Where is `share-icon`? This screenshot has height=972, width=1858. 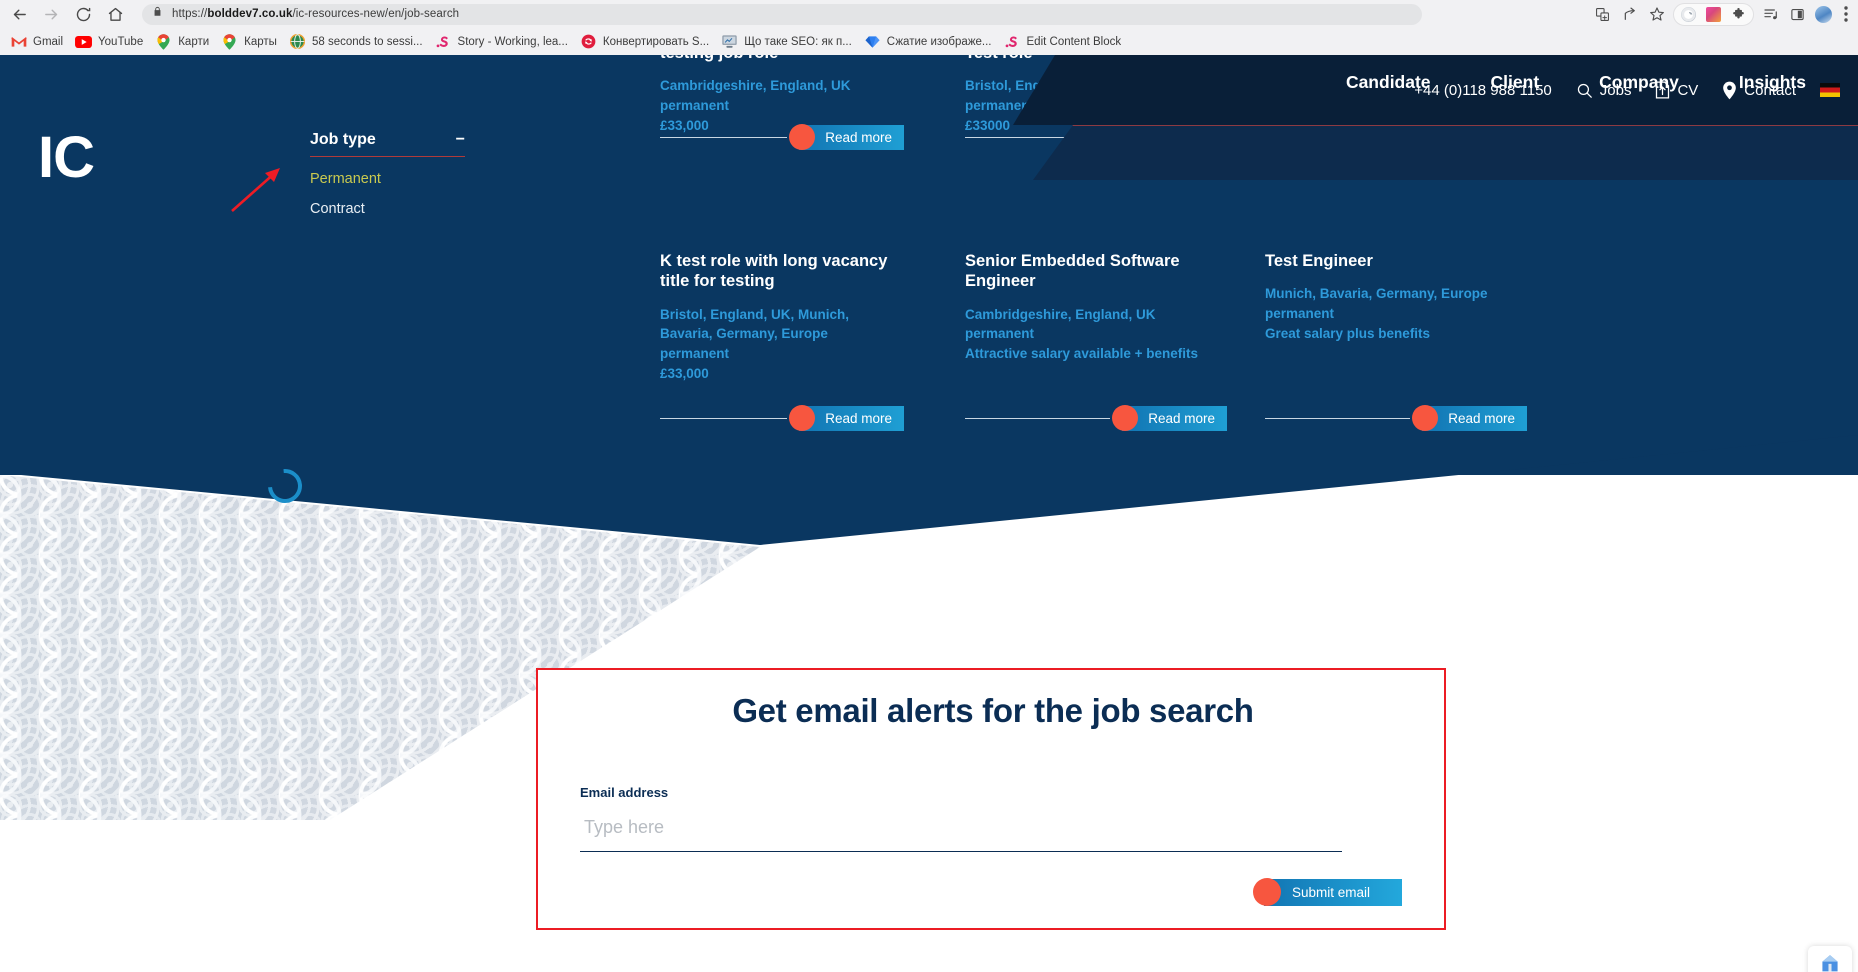 share-icon is located at coordinates (1629, 14).